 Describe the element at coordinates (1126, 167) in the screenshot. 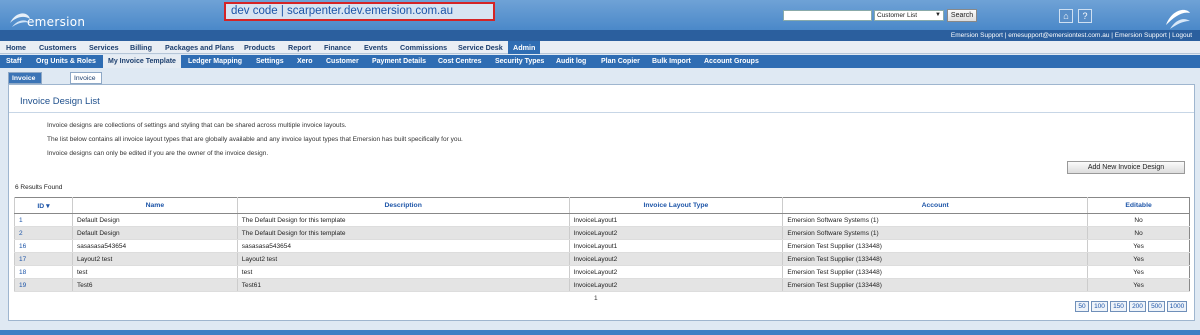

I see `add-new-invoice-design-button: Add New Invoice Design` at that location.